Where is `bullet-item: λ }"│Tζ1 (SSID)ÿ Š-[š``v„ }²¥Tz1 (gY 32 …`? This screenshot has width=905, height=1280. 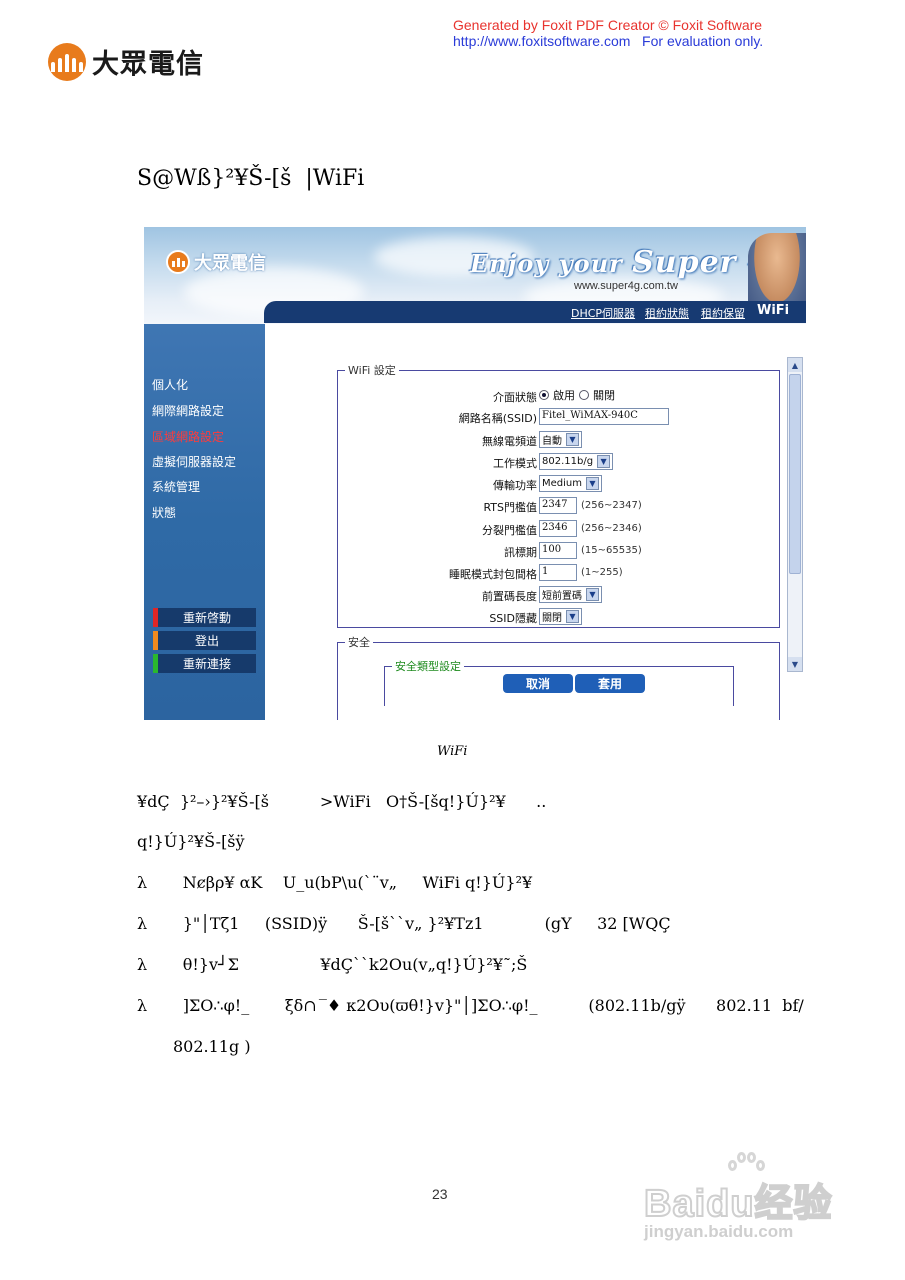 bullet-item: λ }"│Tζ1 (SSID)ÿ Š-[š``v„ }²¥Tz1 (gY 32 … is located at coordinates (404, 923).